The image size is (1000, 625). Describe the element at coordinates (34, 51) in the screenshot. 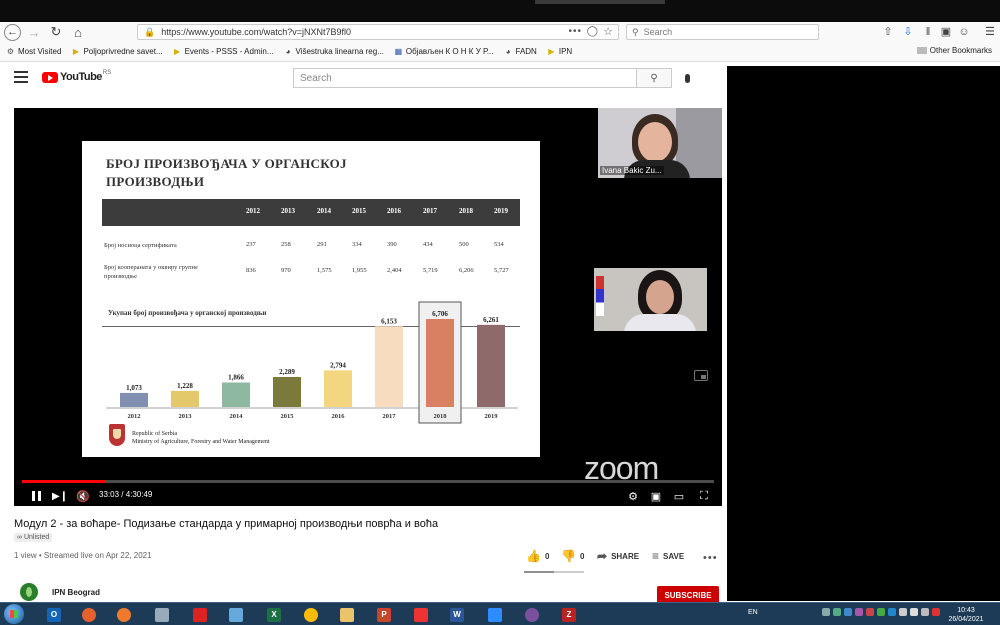

I see `bookmark-most-visited: ⚙ Most Visited` at that location.